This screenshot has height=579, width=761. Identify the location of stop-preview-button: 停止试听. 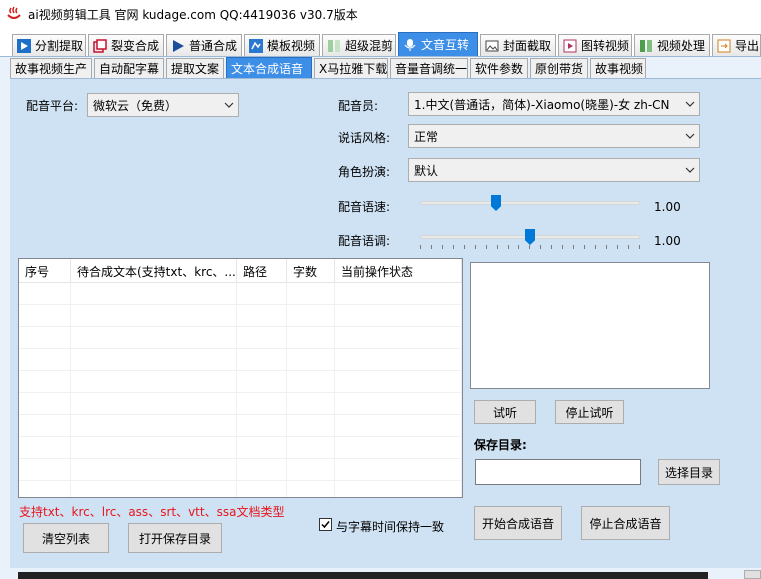
(589, 412).